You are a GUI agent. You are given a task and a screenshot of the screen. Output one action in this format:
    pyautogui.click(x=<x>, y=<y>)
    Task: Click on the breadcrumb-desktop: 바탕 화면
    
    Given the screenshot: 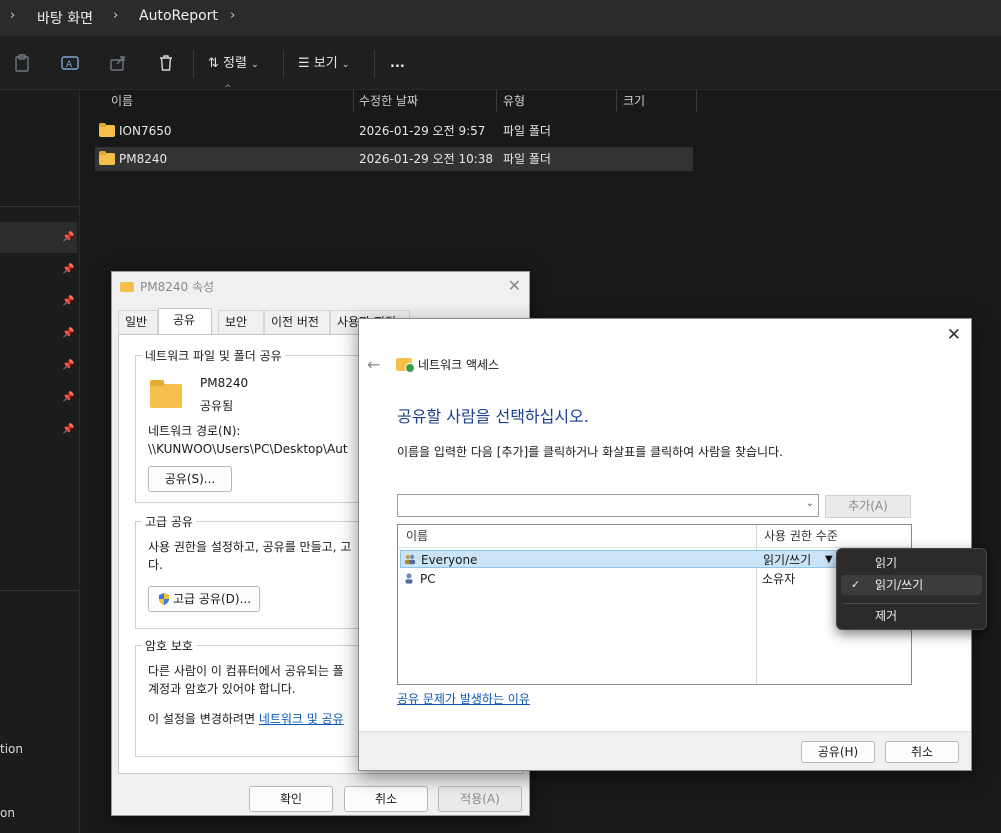 What is the action you would take?
    pyautogui.click(x=65, y=18)
    